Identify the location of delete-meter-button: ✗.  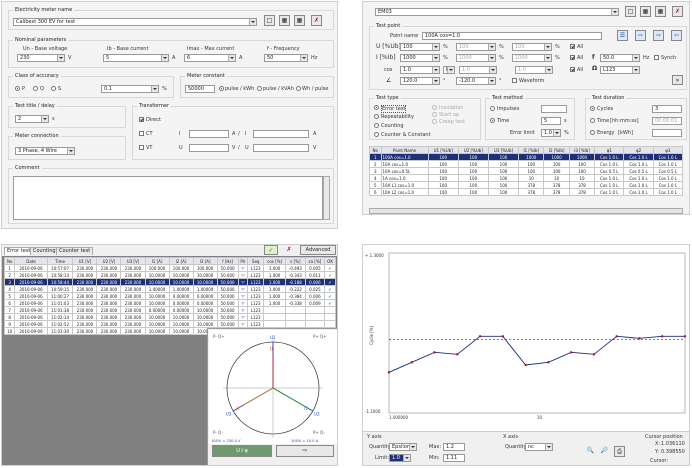
(316, 20).